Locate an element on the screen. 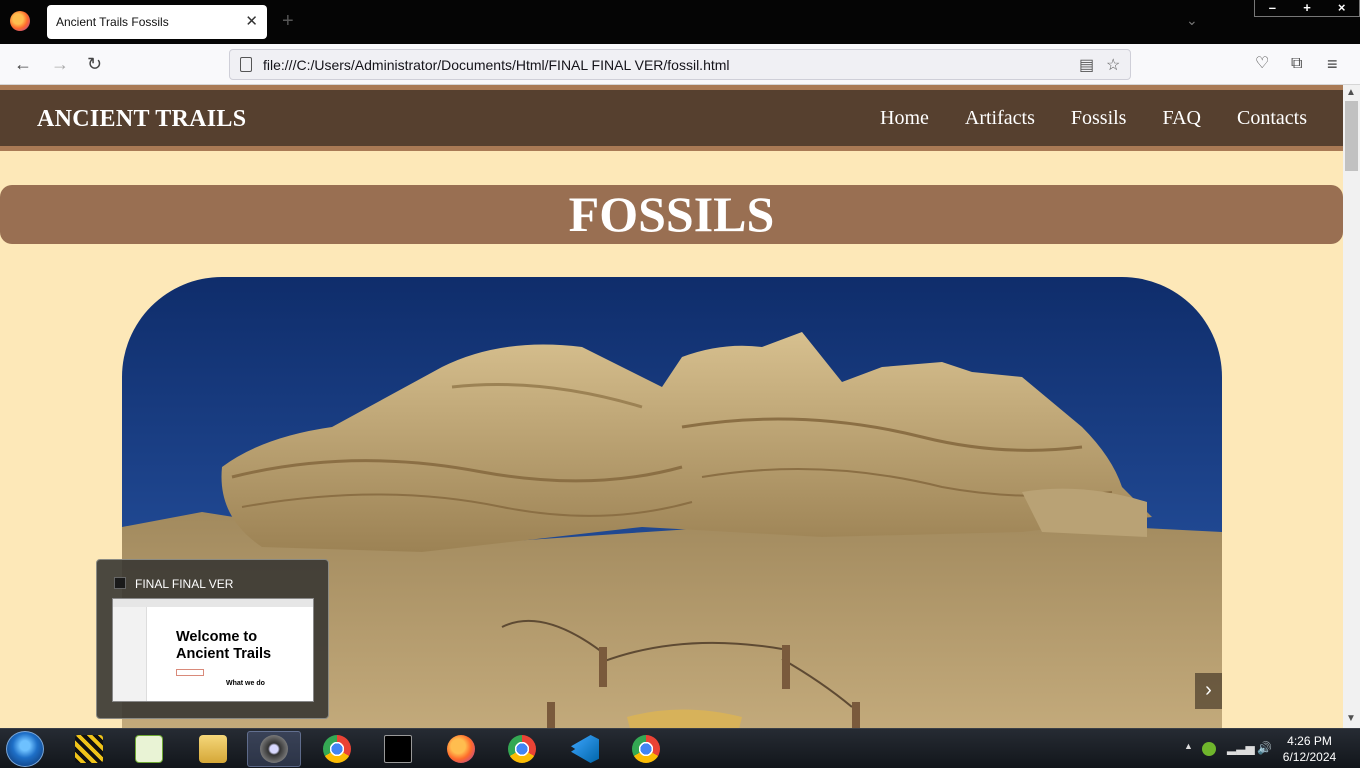  close-window-button: × is located at coordinates (1341, 8).